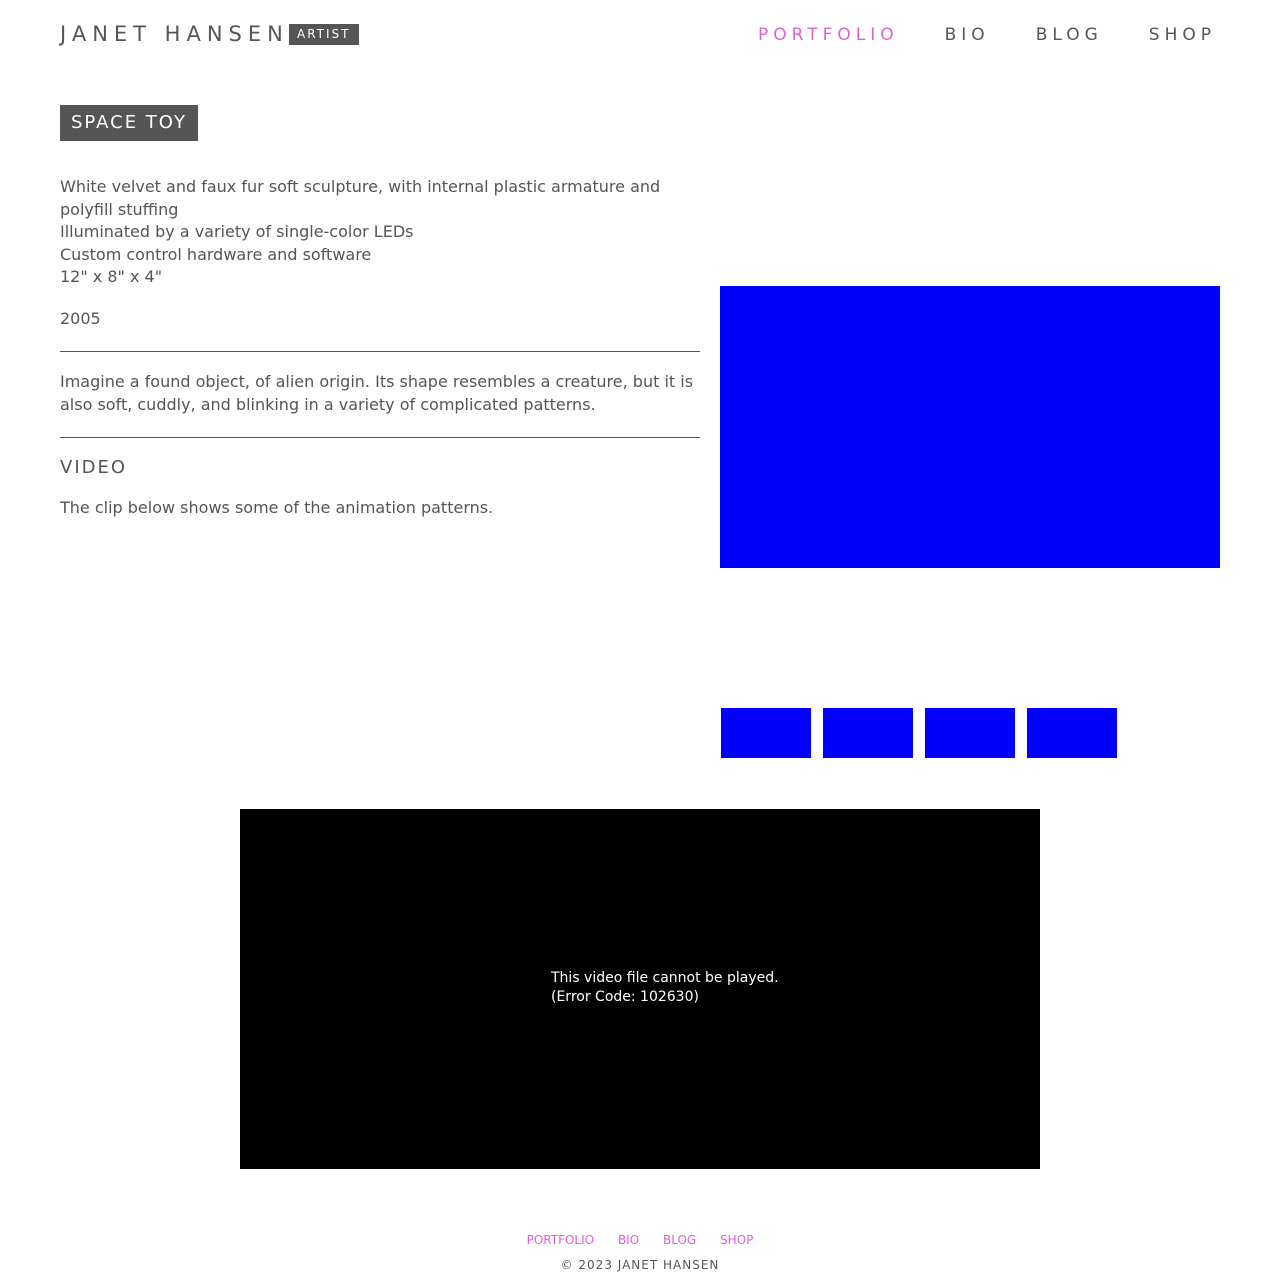 This screenshot has width=1280, height=1283. What do you see at coordinates (216, 254) in the screenshot?
I see `spec-hardware: Custom control hardware and software` at bounding box center [216, 254].